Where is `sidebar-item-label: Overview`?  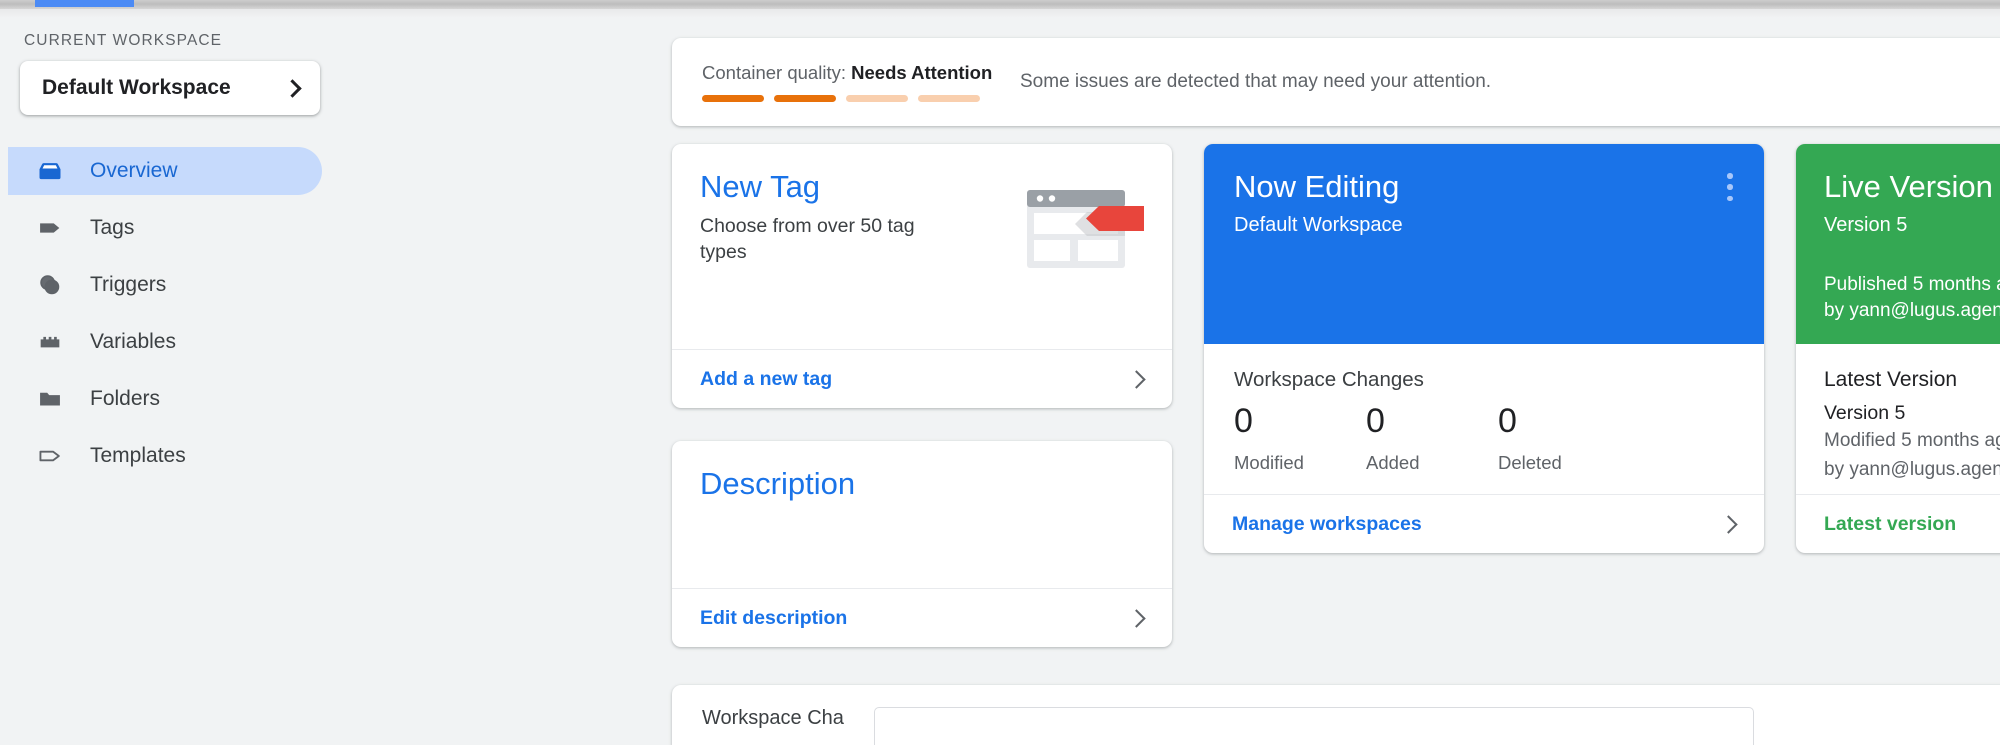
sidebar-item-label: Overview is located at coordinates (134, 170).